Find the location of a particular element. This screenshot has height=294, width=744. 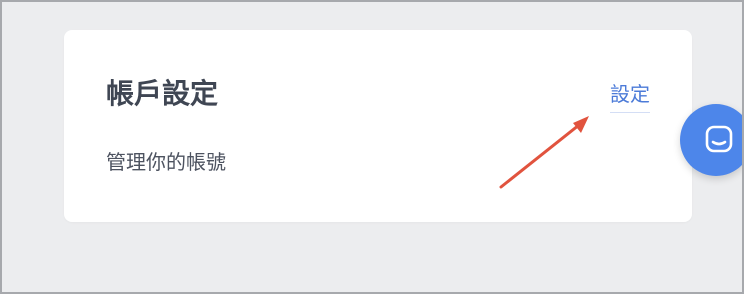

card-description: 管理你的帳號 is located at coordinates (166, 162).